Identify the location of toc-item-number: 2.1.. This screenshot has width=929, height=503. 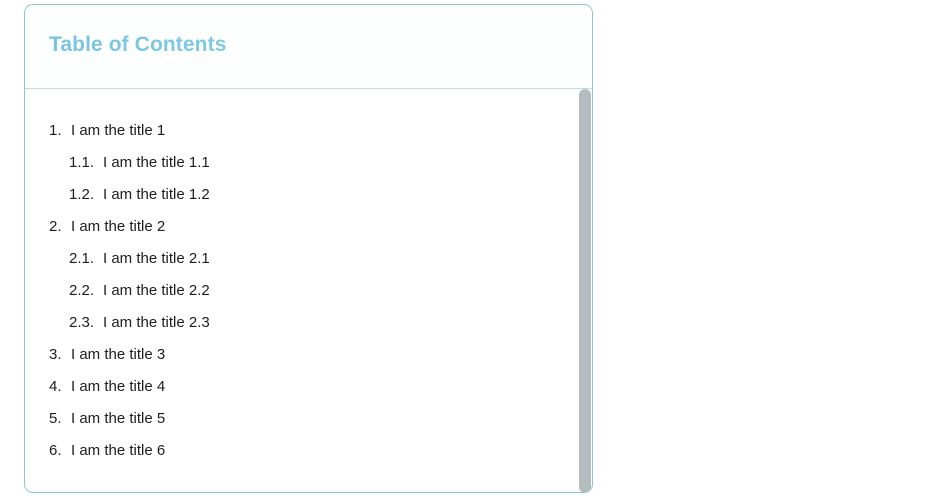
(82, 258).